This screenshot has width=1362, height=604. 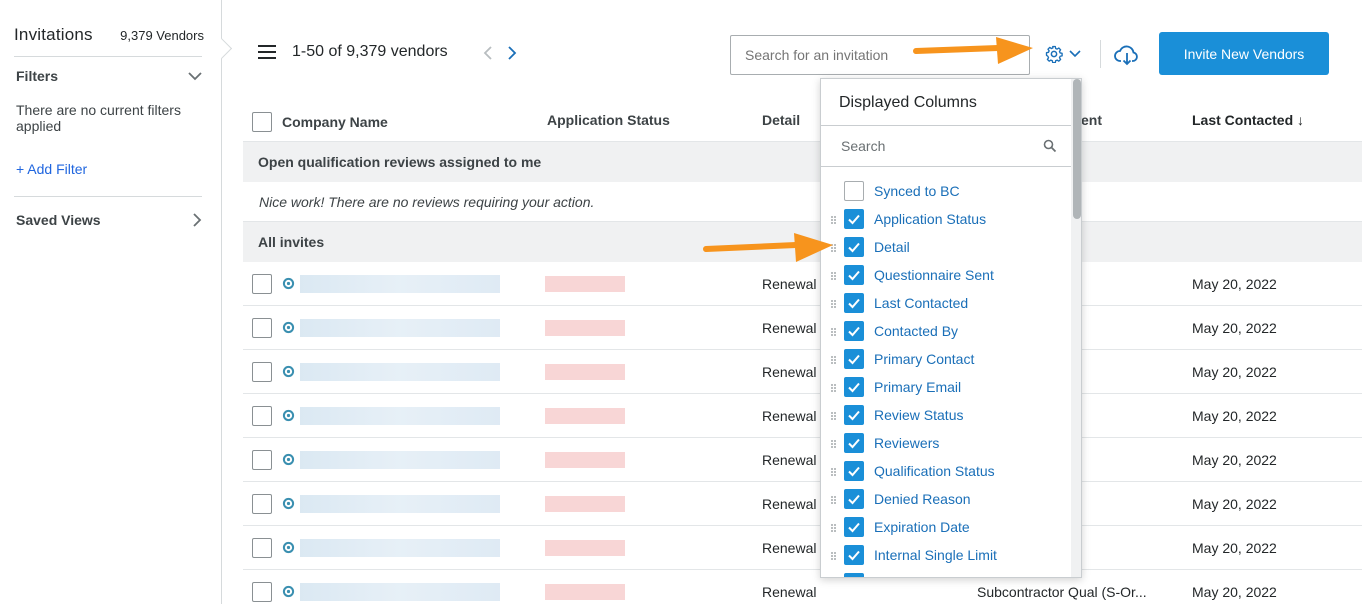 I want to click on sidebar-header: Invitations 9,379 Vendors, so click(x=109, y=36).